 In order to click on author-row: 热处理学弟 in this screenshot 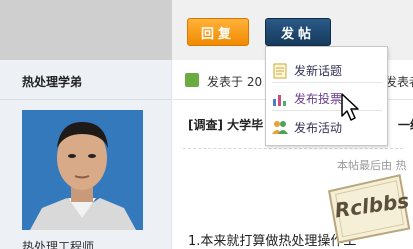, I will do `click(86, 80)`.